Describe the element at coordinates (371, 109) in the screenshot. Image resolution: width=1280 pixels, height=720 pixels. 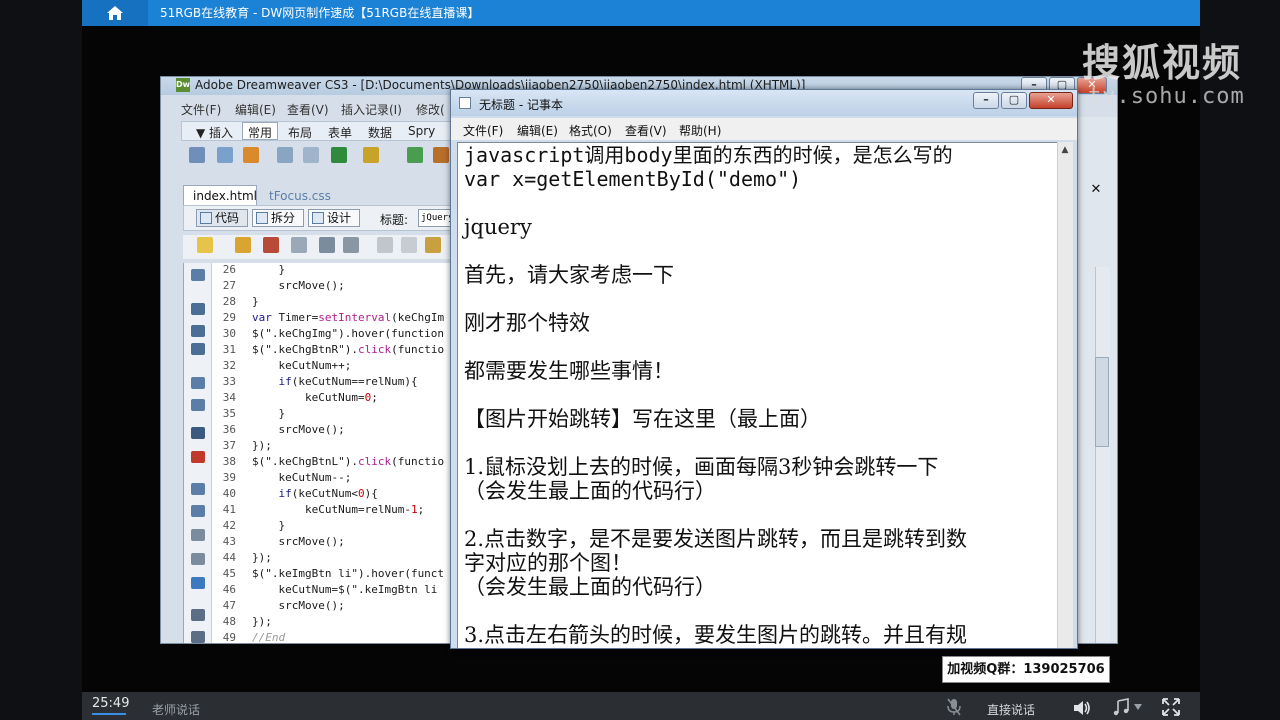
I see `dw-menu-insert-record: 插入记录(I)` at that location.